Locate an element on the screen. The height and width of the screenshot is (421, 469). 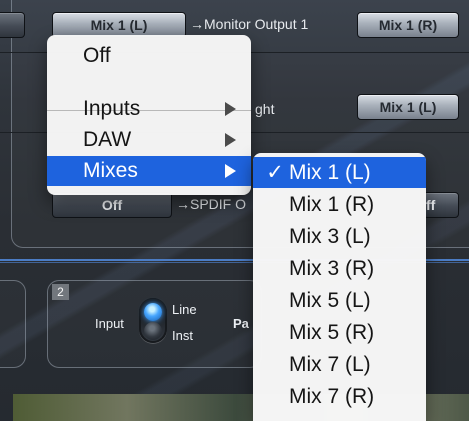
submenu-item-mix-3-left: Mix 3 (L) is located at coordinates (339, 236).